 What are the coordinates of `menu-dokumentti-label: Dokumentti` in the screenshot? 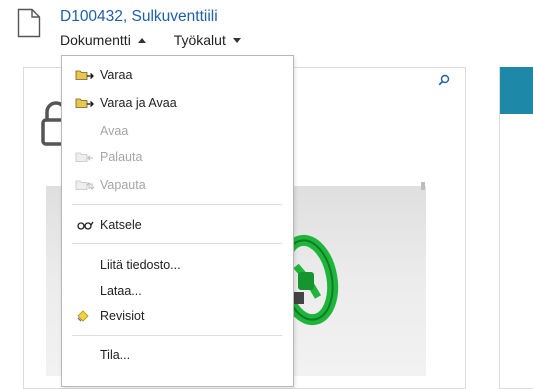 It's located at (95, 40).